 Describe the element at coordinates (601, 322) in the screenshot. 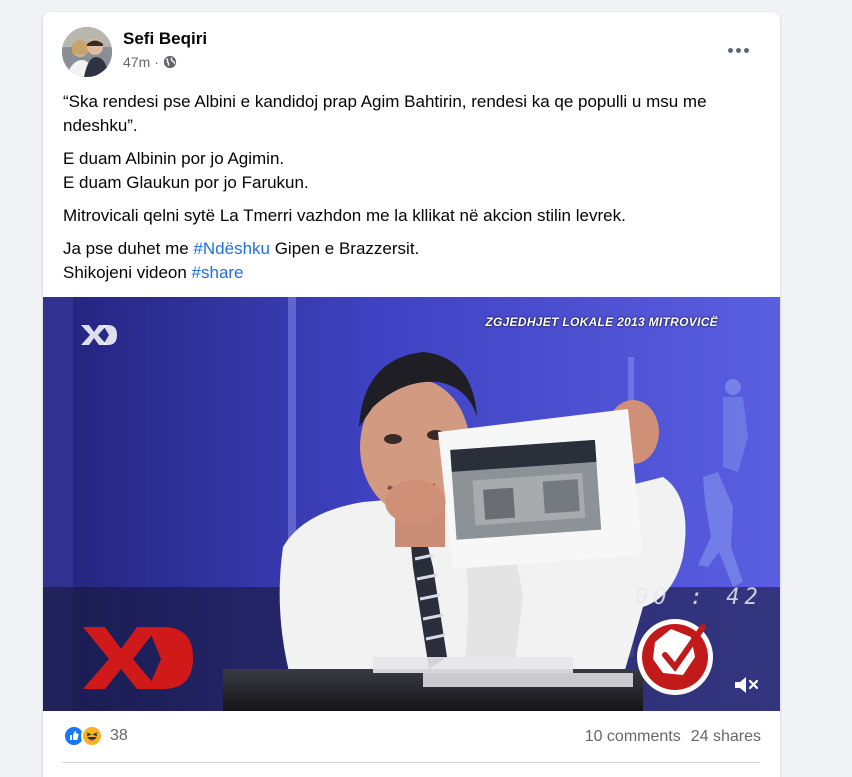

I see `video-overlay-title: ZGJEDHJET LOKALE 2013 MITROVICË` at that location.